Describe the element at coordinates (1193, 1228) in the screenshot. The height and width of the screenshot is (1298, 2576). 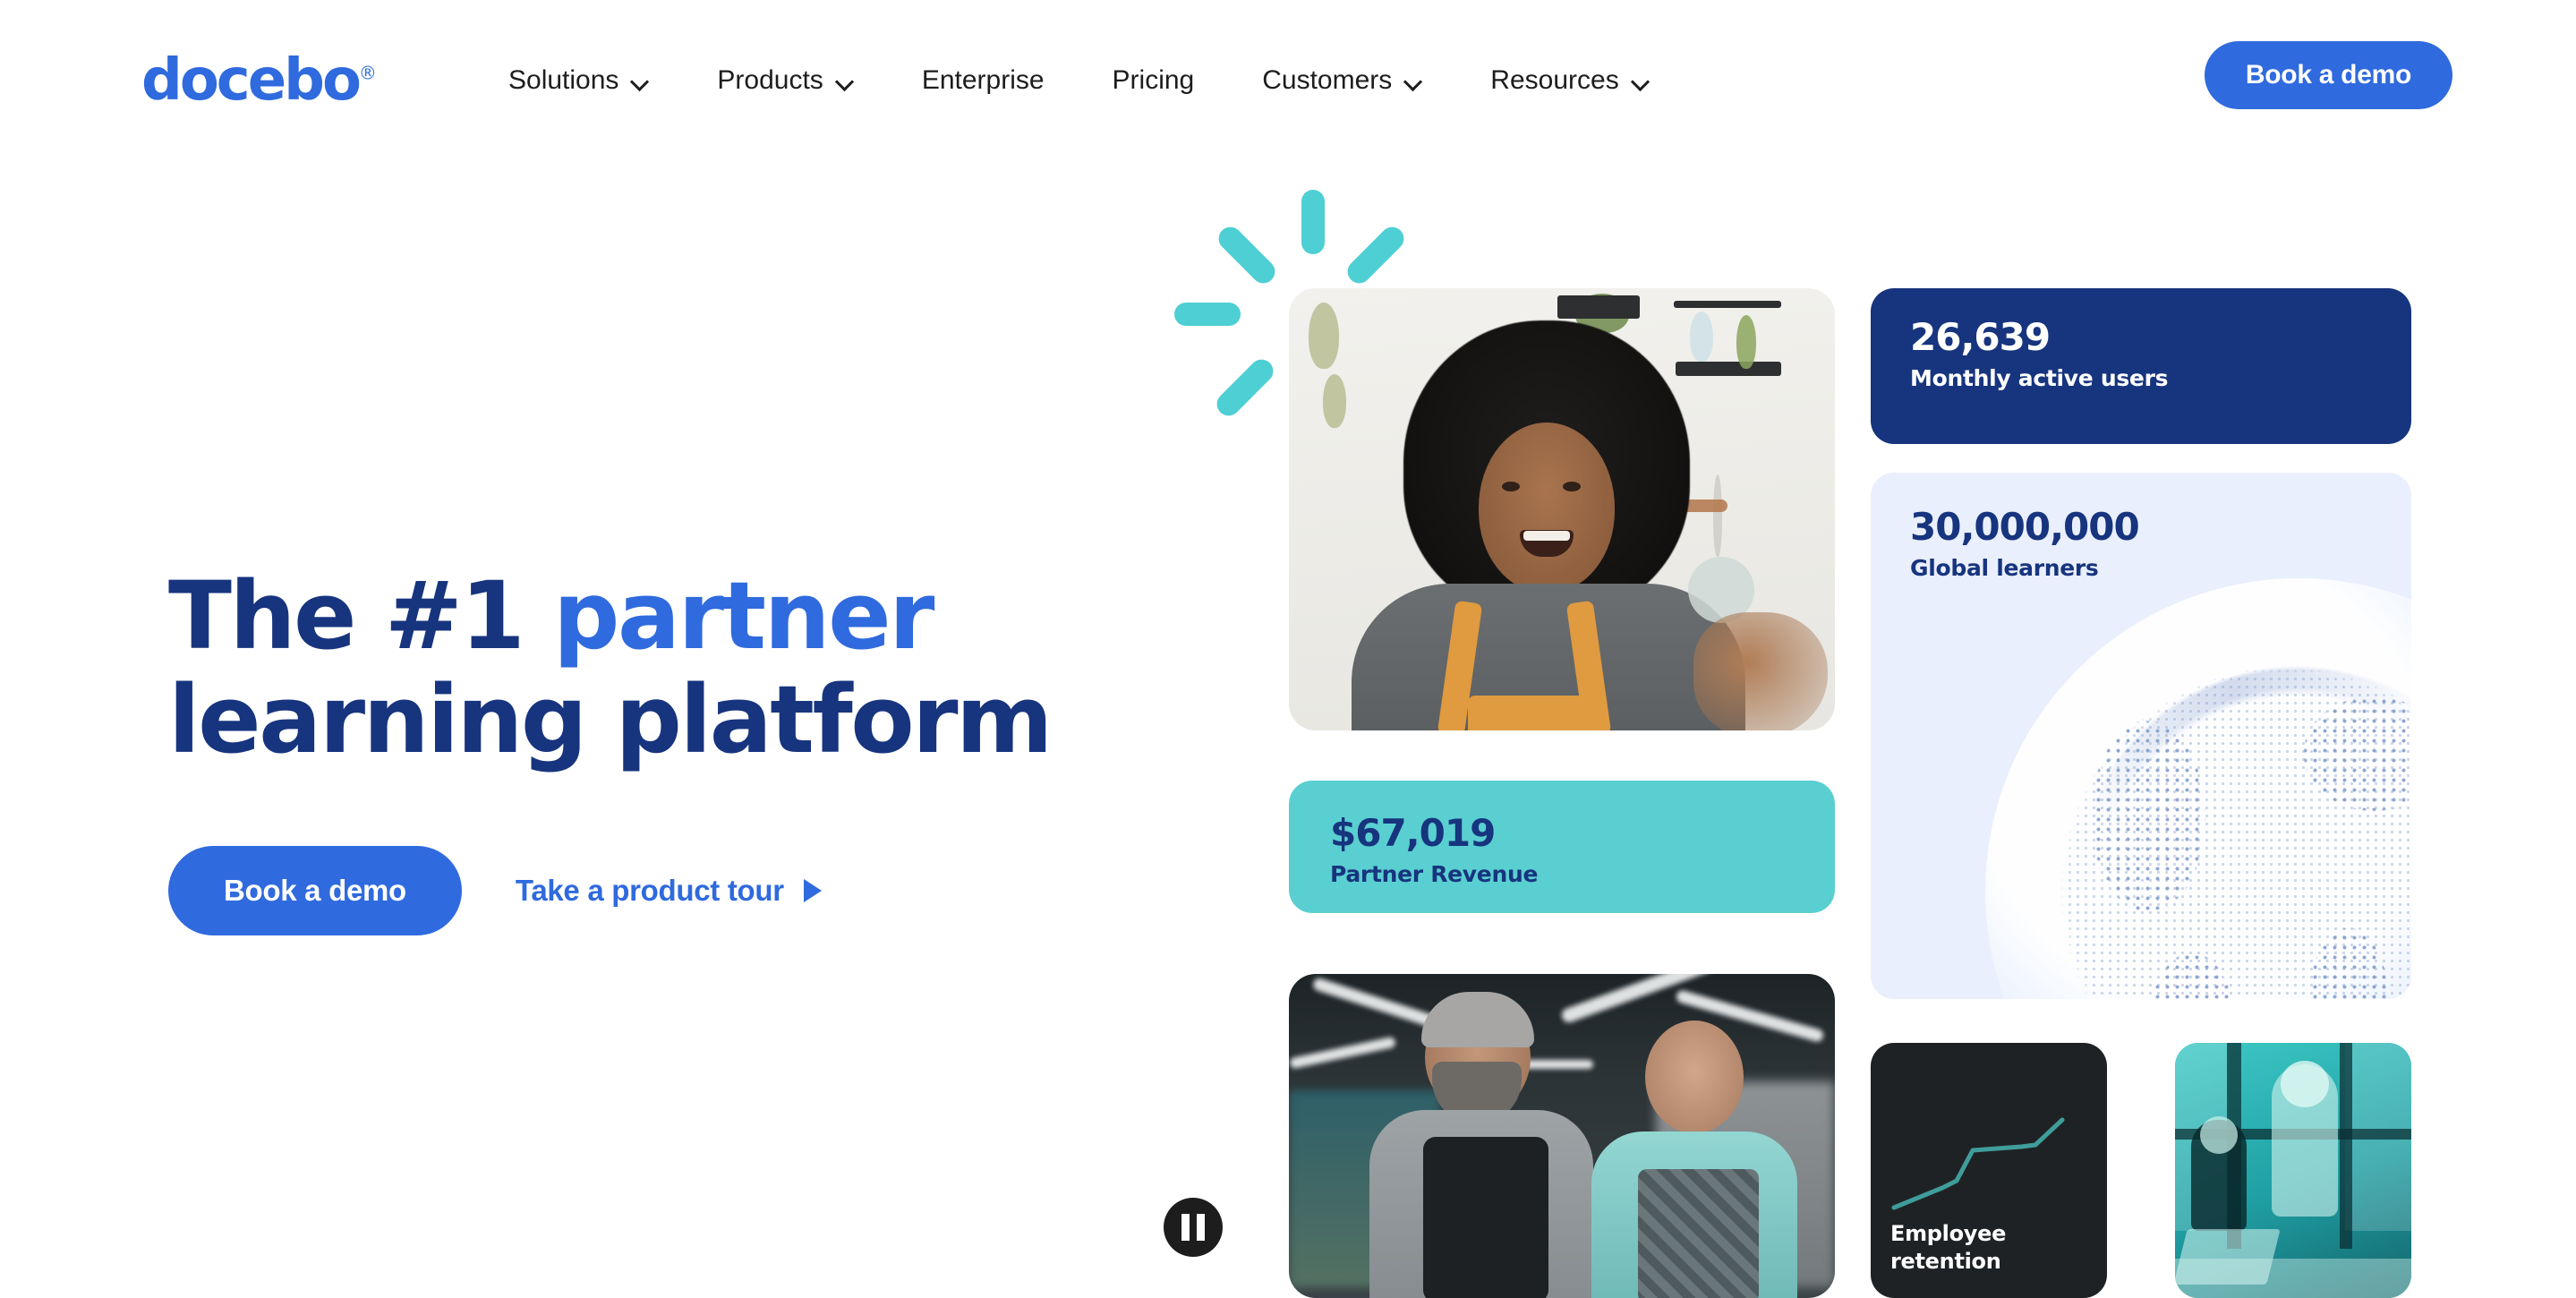
I see `carousel-pause-button` at that location.